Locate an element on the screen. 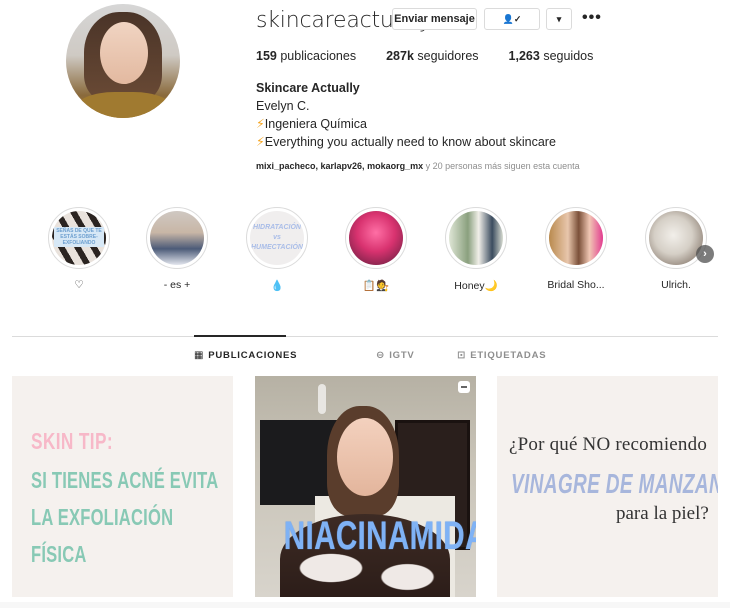 The width and height of the screenshot is (730, 608). highlight-cover-text: HIDRATACIÓN vs HUMECTACIÓN is located at coordinates (277, 237).